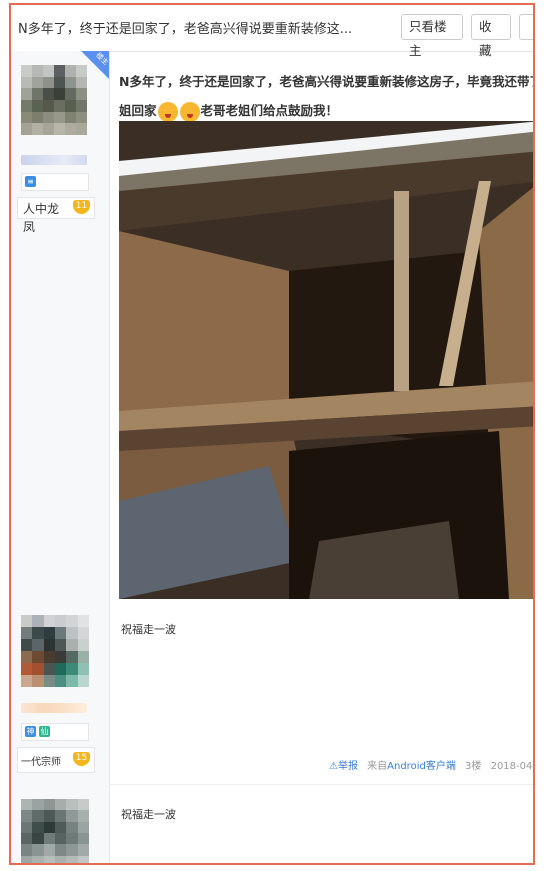  What do you see at coordinates (321, 784) in the screenshot?
I see `post-divider` at bounding box center [321, 784].